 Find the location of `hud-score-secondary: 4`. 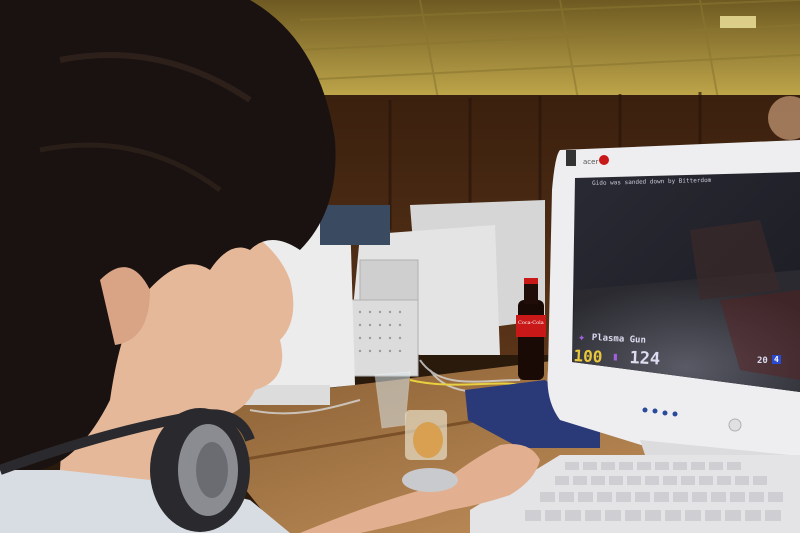

hud-score-secondary: 4 is located at coordinates (776, 359).